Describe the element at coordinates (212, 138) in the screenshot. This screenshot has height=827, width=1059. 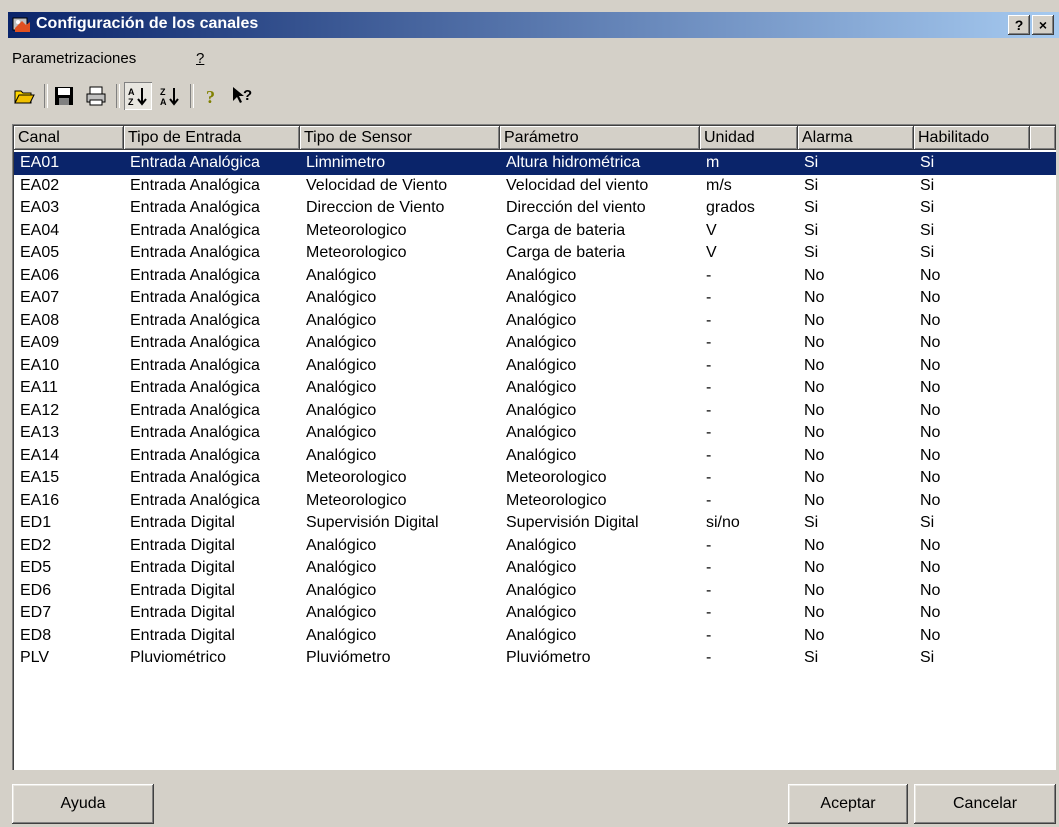
I see `column-header-tipo-entrada: Tipo de Entrada` at that location.